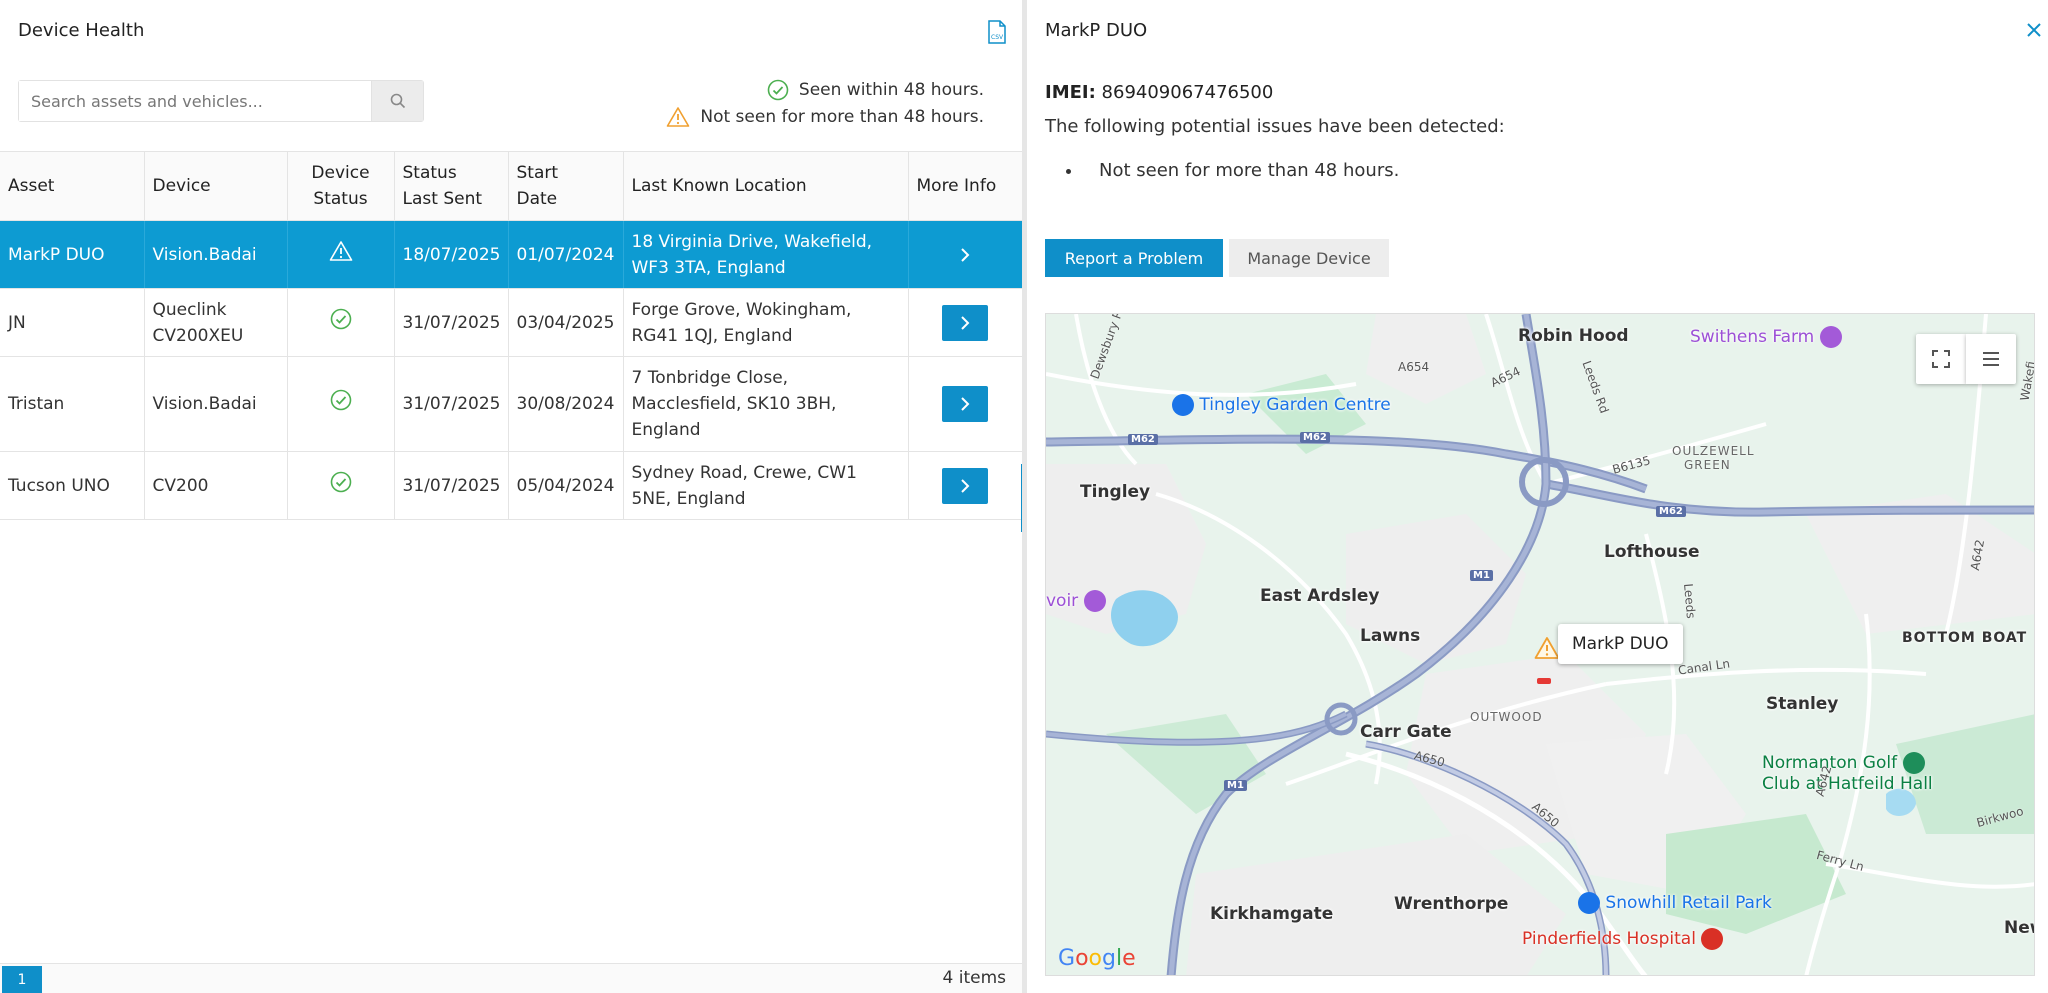 This screenshot has width=2048, height=993. Describe the element at coordinates (22, 979) in the screenshot. I see `page-button-1: 1` at that location.